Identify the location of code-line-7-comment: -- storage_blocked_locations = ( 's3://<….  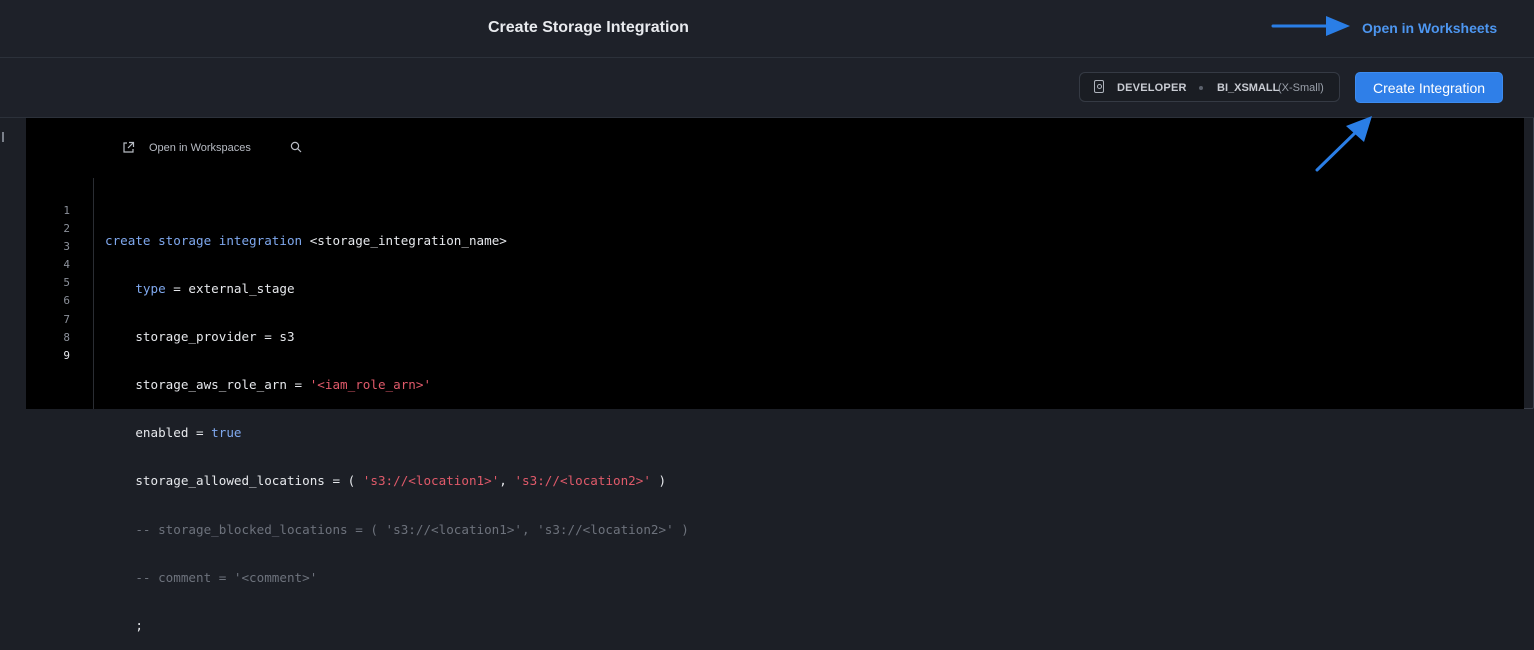
(397, 529).